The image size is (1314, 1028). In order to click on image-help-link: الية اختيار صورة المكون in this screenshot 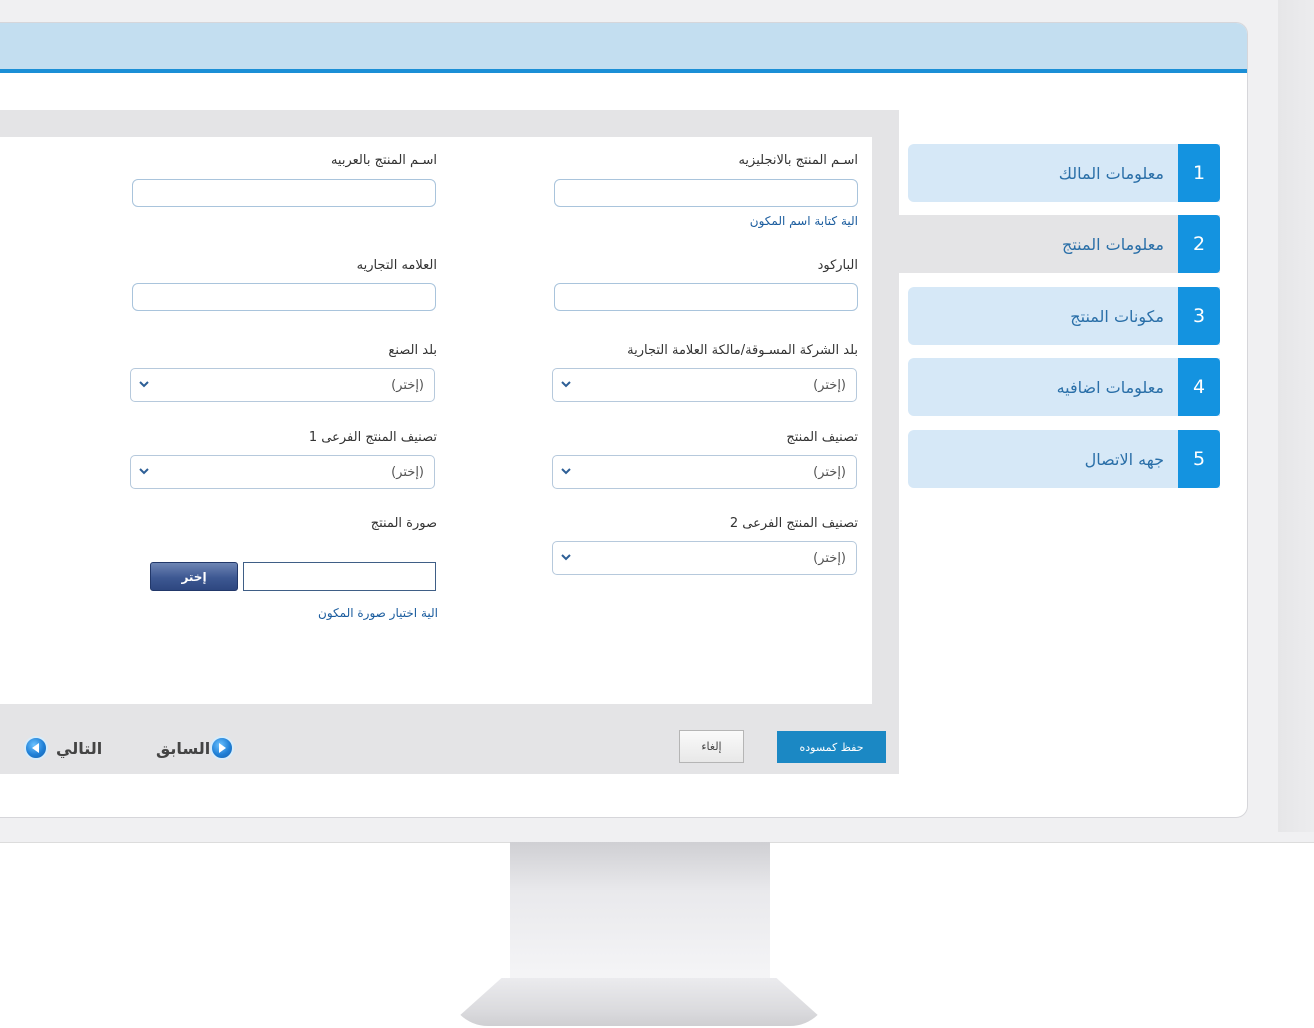, I will do `click(378, 613)`.